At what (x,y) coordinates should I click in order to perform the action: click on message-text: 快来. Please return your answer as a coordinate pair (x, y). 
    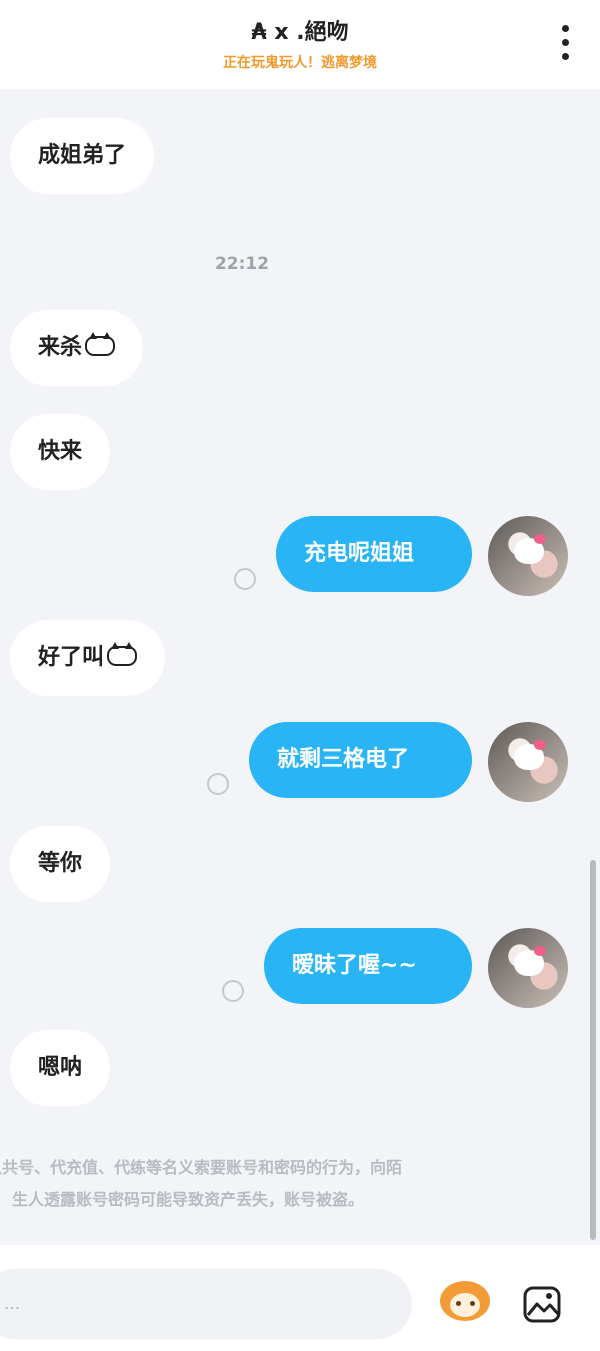
    Looking at the image, I should click on (60, 451).